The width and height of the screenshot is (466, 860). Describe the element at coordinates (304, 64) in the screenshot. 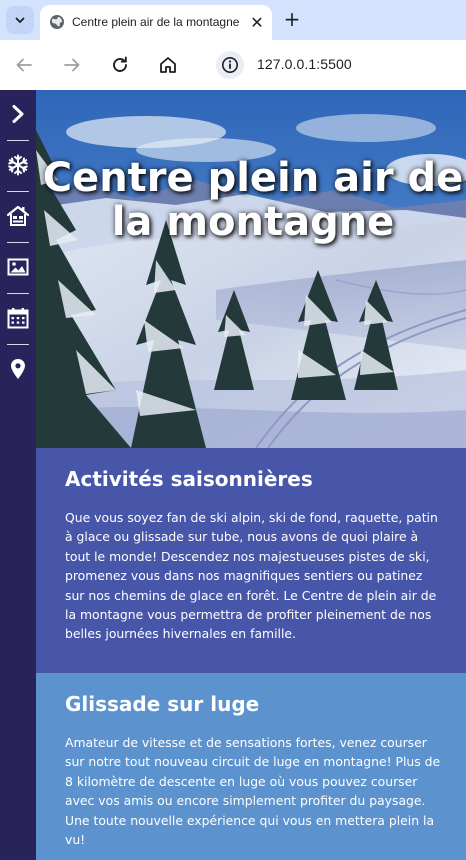

I see `url-text: 127.0.0.1:5500` at that location.